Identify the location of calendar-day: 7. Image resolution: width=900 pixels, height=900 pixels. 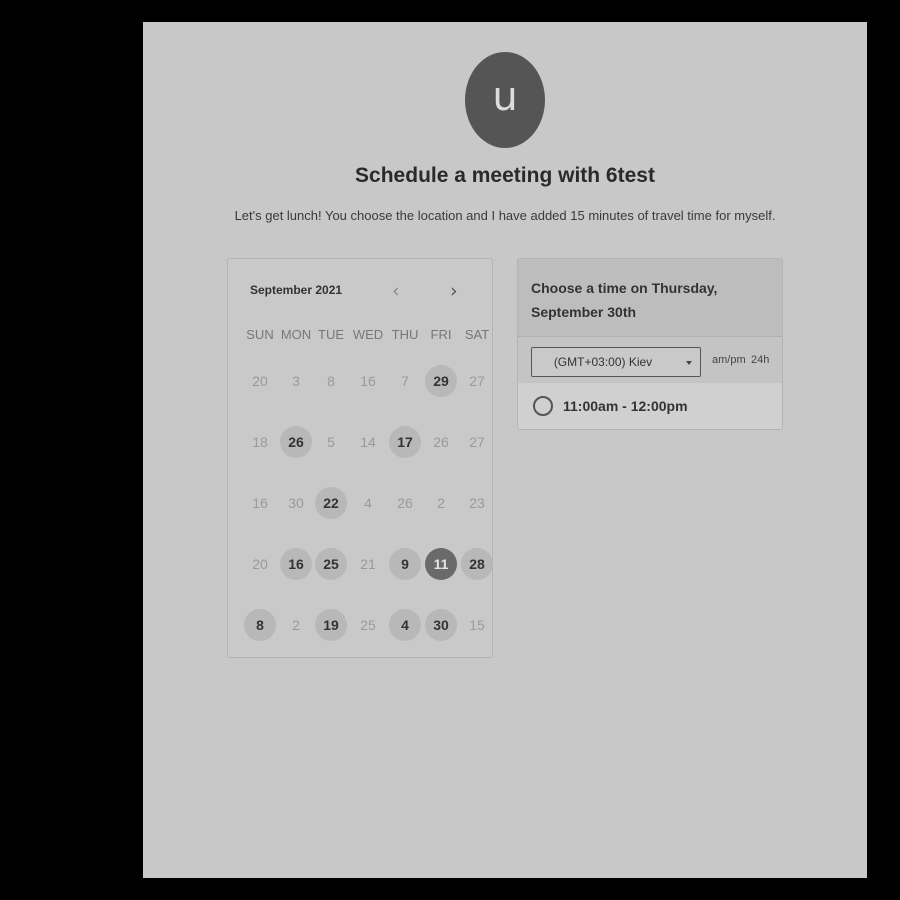
(405, 381).